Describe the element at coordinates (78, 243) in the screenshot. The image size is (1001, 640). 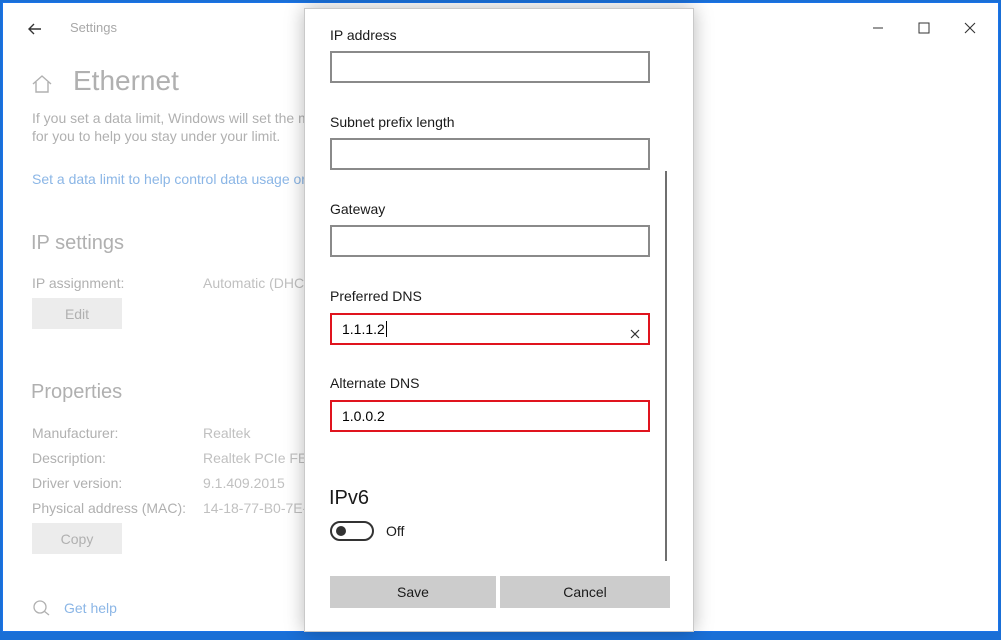
I see `ip-settings-heading: IP settings` at that location.